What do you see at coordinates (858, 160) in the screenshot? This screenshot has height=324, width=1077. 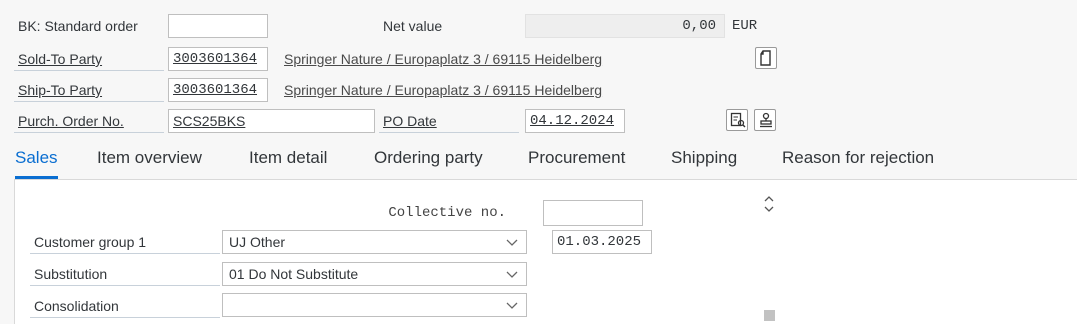 I see `tab-reason-for-rejection: Reason for rejection` at bounding box center [858, 160].